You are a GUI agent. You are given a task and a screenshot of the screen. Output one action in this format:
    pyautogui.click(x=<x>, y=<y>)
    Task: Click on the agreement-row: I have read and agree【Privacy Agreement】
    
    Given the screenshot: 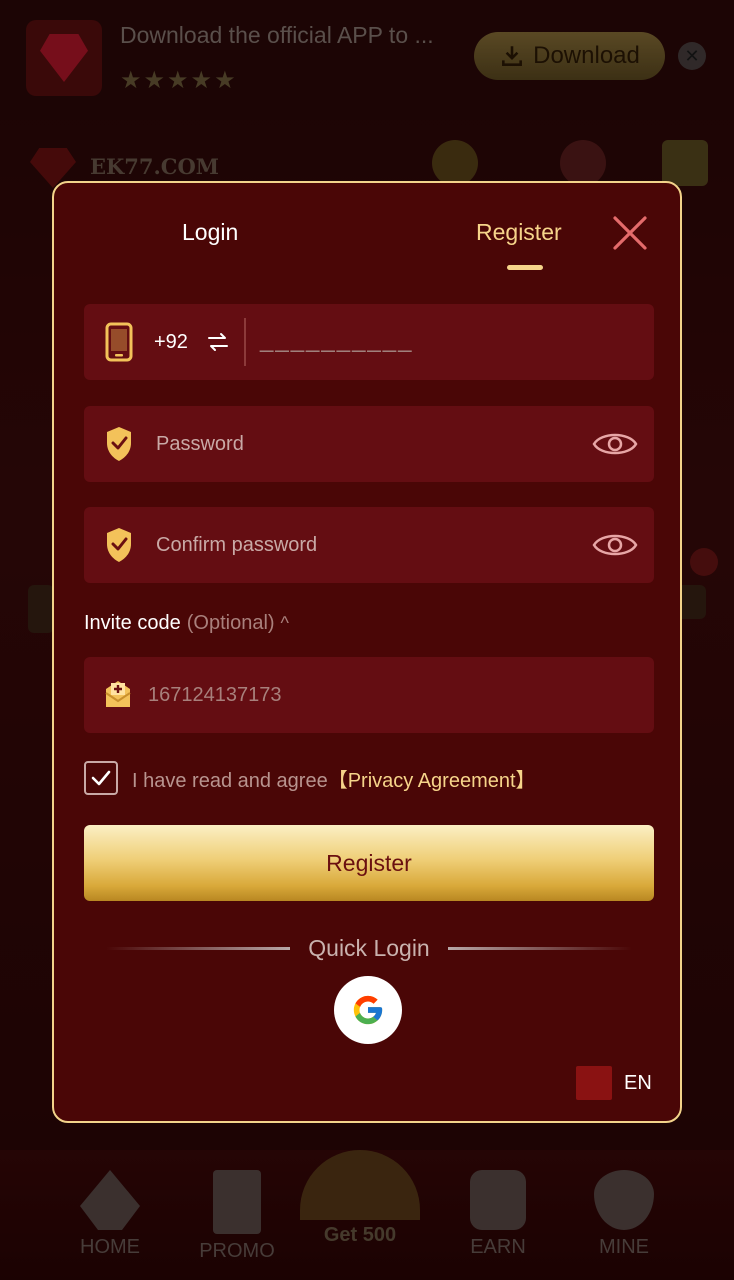 What is the action you would take?
    pyautogui.click(x=310, y=778)
    